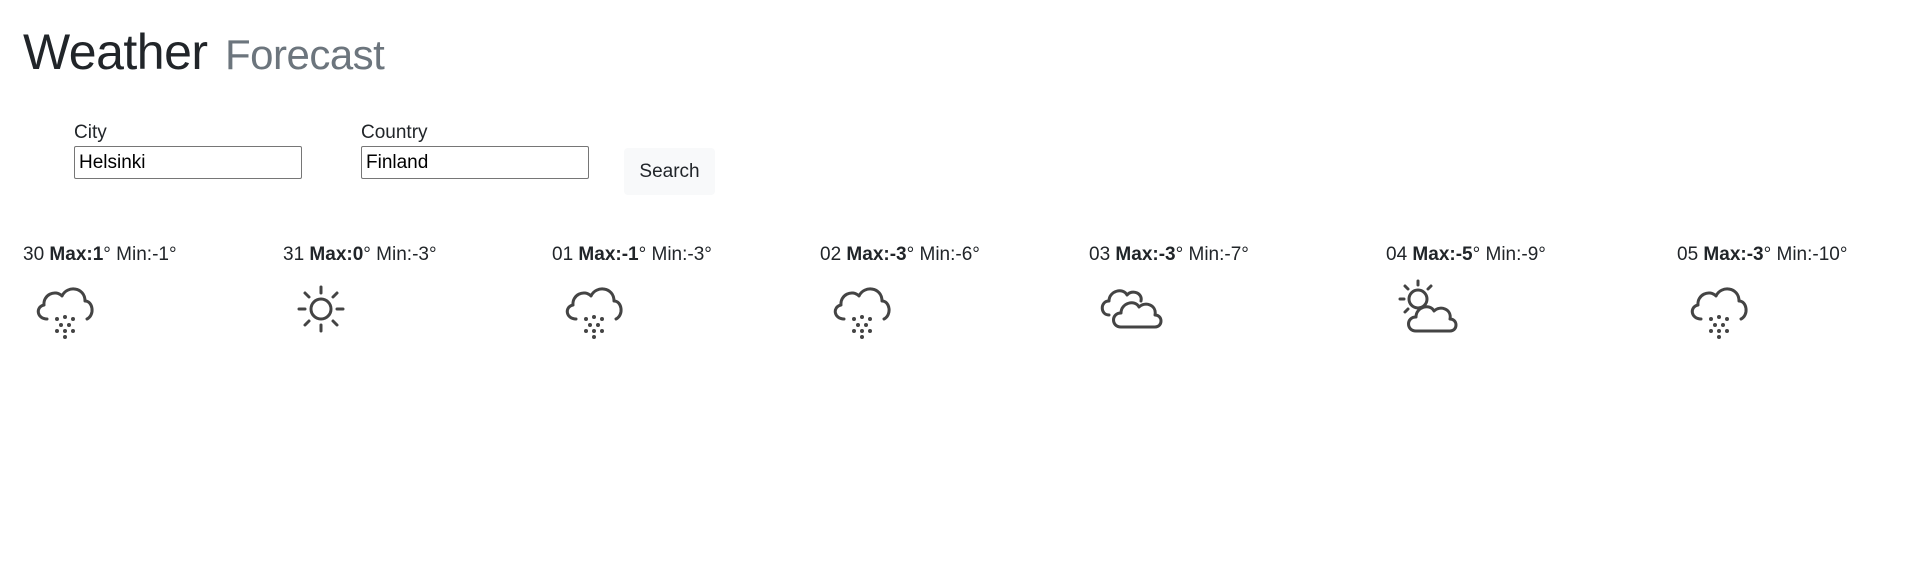 The image size is (1917, 587). I want to click on forecast-day: 03 Max:-3° Min:-7°, so click(1169, 291).